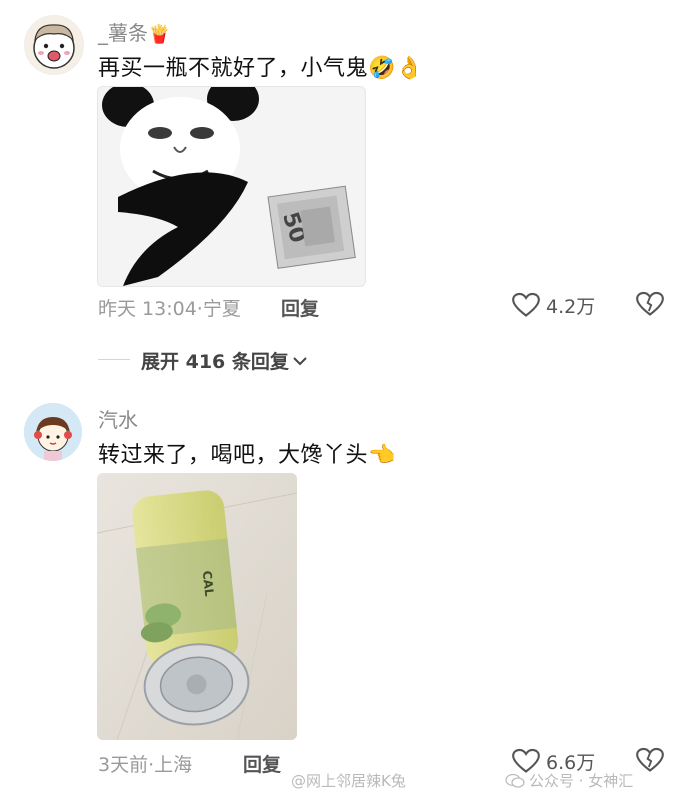 The width and height of the screenshot is (690, 795). What do you see at coordinates (526, 304) in the screenshot?
I see `heart-outline-icon` at bounding box center [526, 304].